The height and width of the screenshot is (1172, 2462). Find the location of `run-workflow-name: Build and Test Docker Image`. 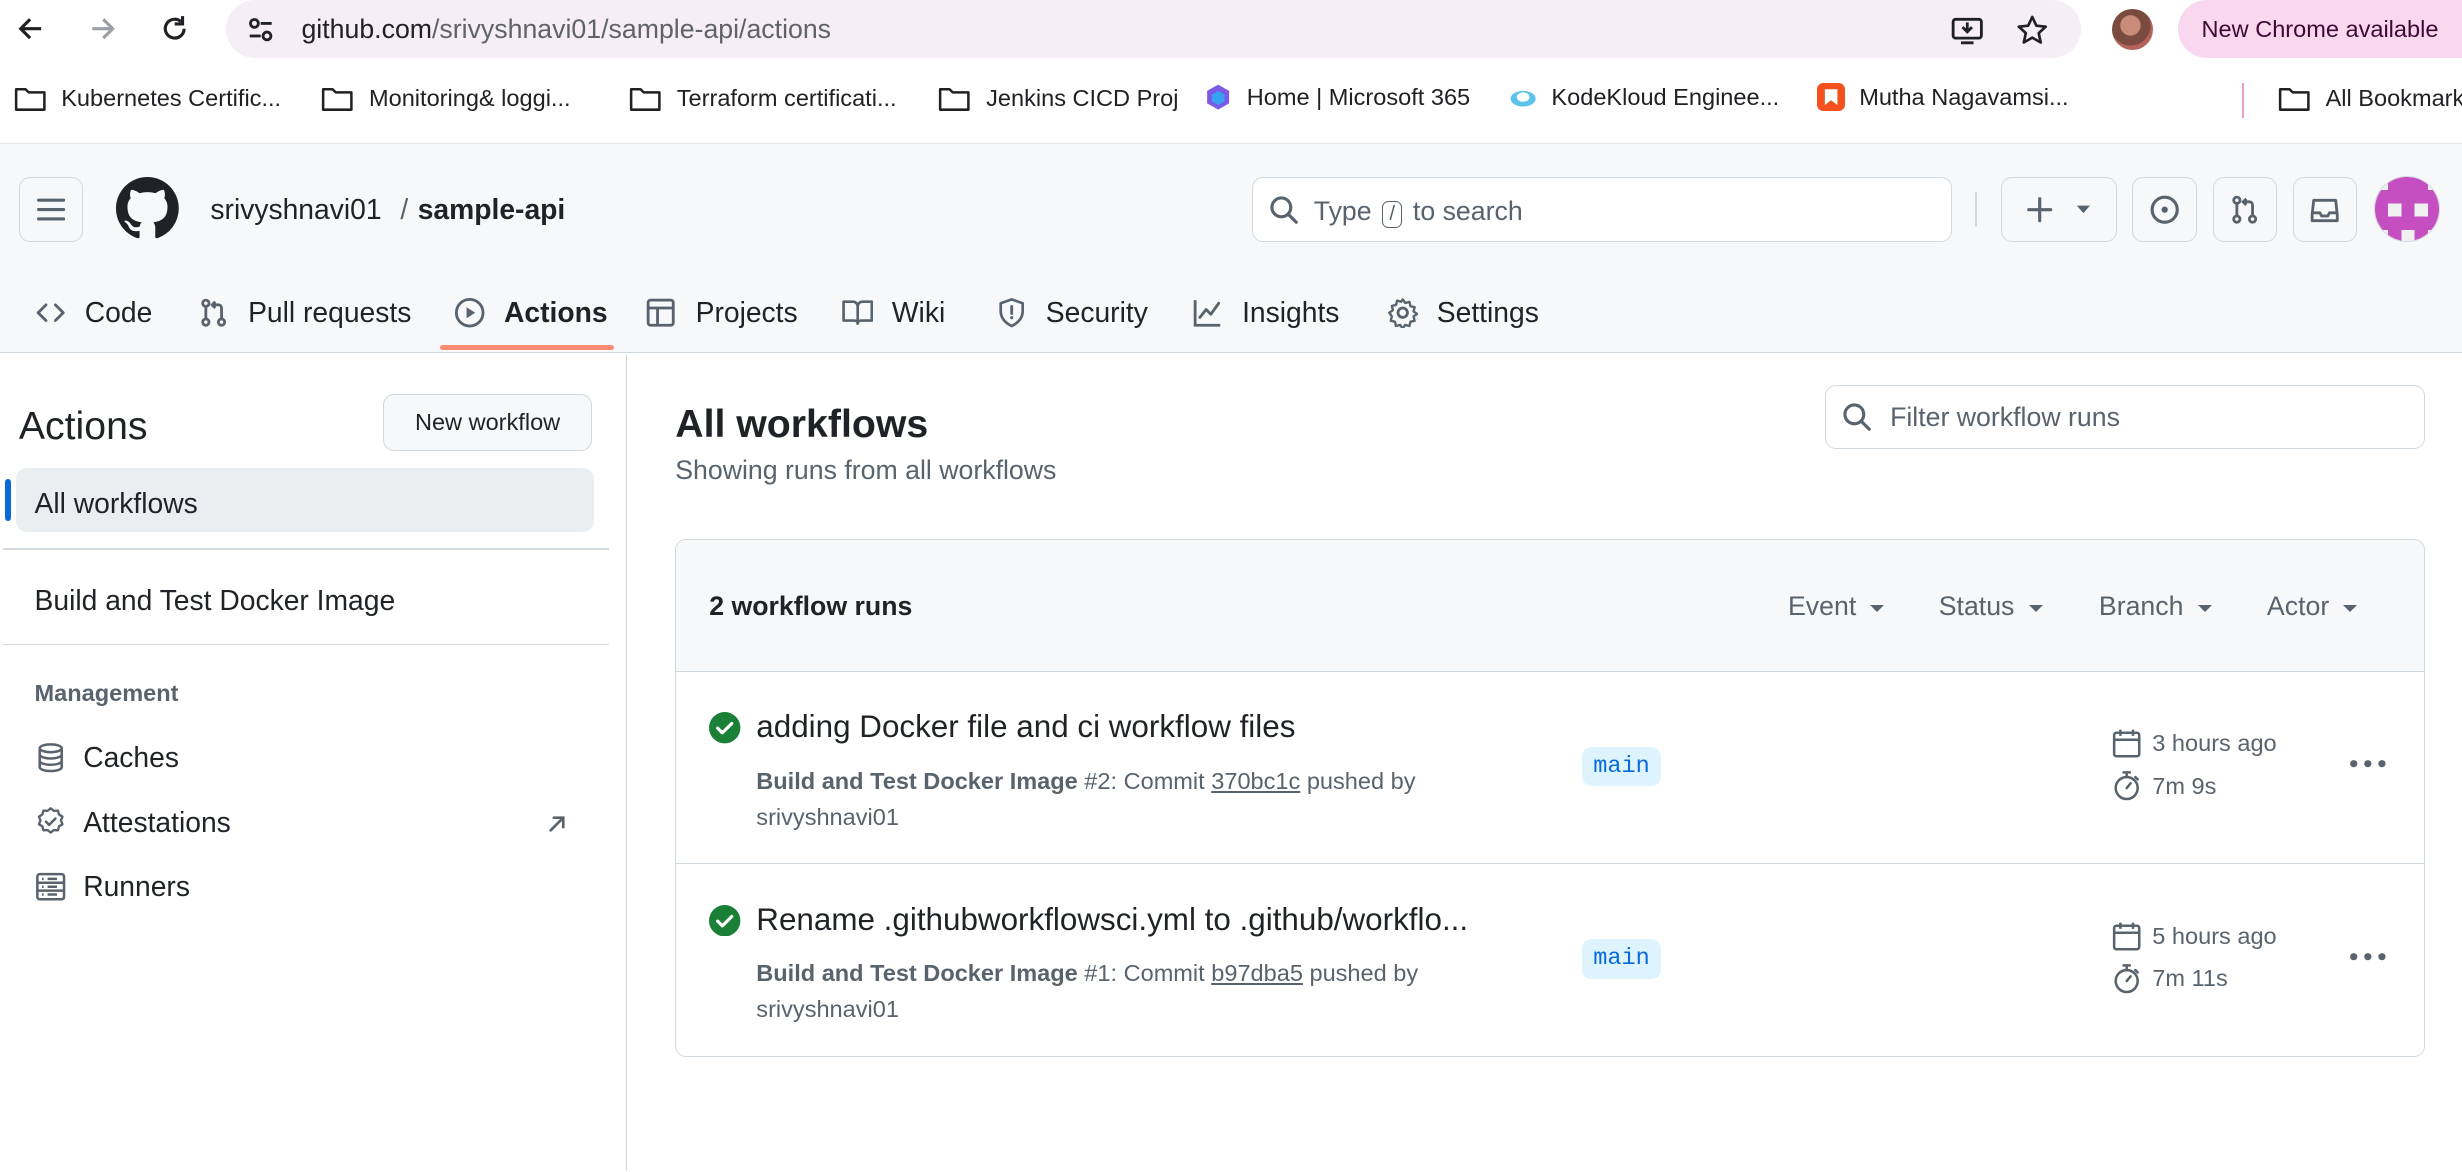

run-workflow-name: Build and Test Docker Image is located at coordinates (917, 780).